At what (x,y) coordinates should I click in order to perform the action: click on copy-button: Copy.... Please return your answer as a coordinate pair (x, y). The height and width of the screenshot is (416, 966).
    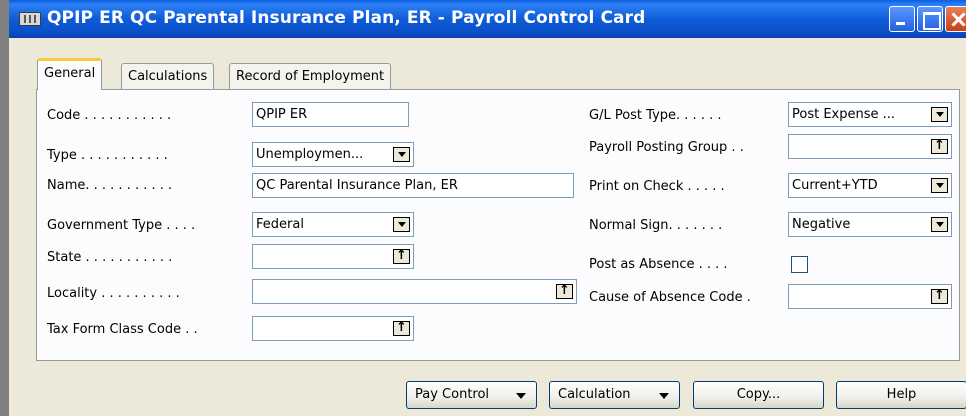
    Looking at the image, I should click on (758, 395).